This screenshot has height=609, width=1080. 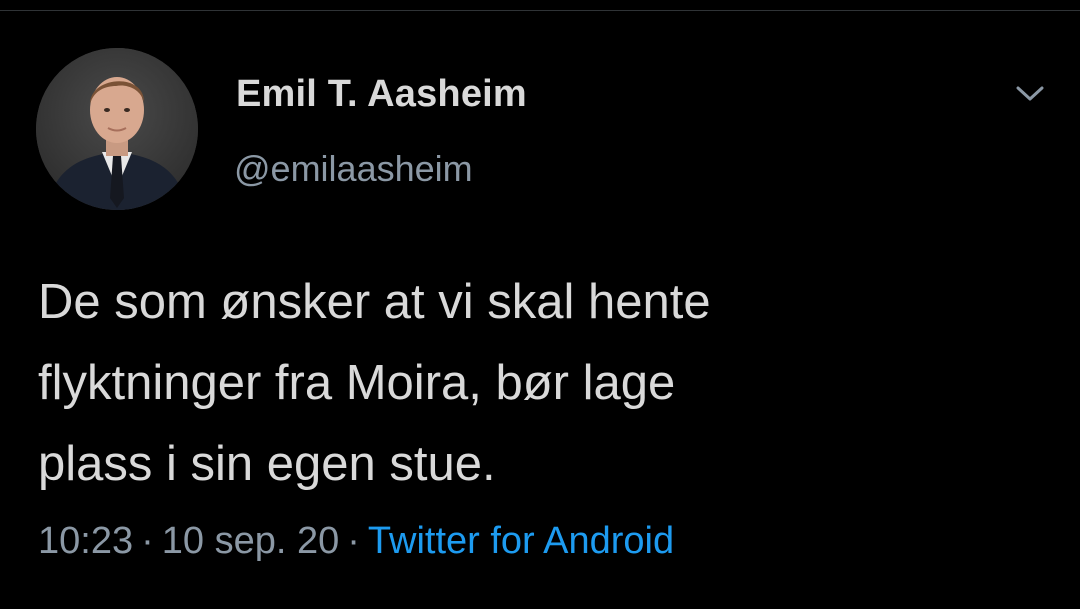 What do you see at coordinates (381, 94) in the screenshot?
I see `author-display-name: Emil T. Aasheim` at bounding box center [381, 94].